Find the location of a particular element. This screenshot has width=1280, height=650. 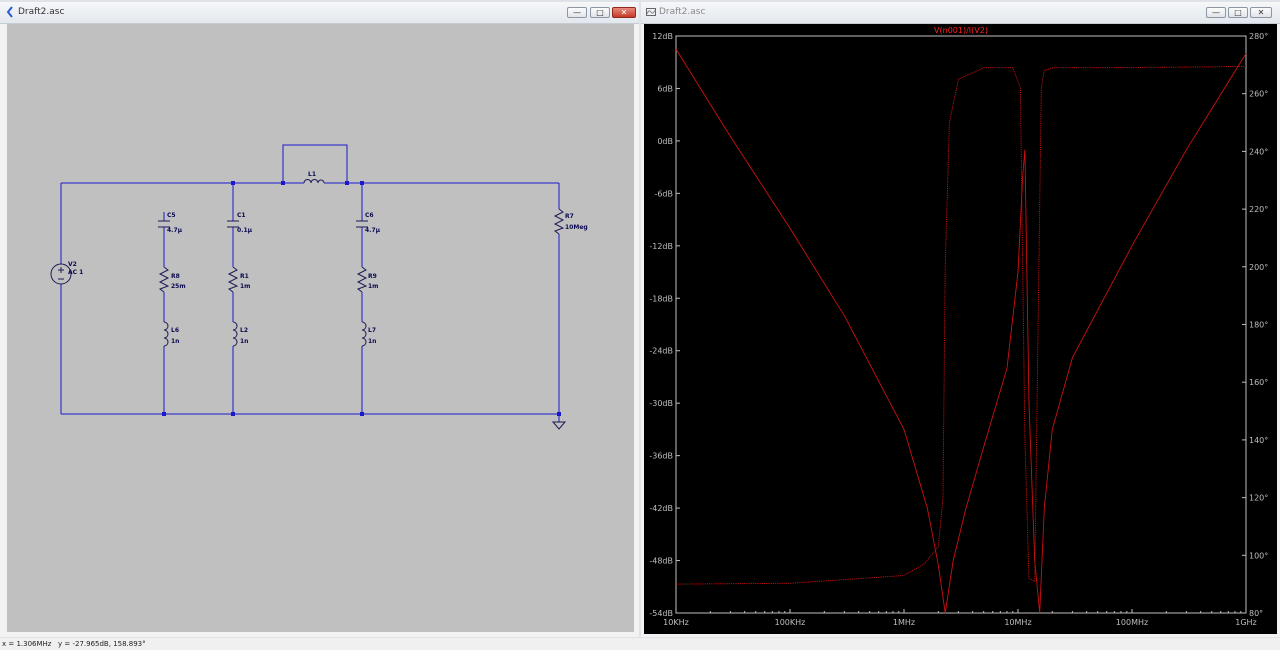

x-tick-label: 10KHz is located at coordinates (676, 622).